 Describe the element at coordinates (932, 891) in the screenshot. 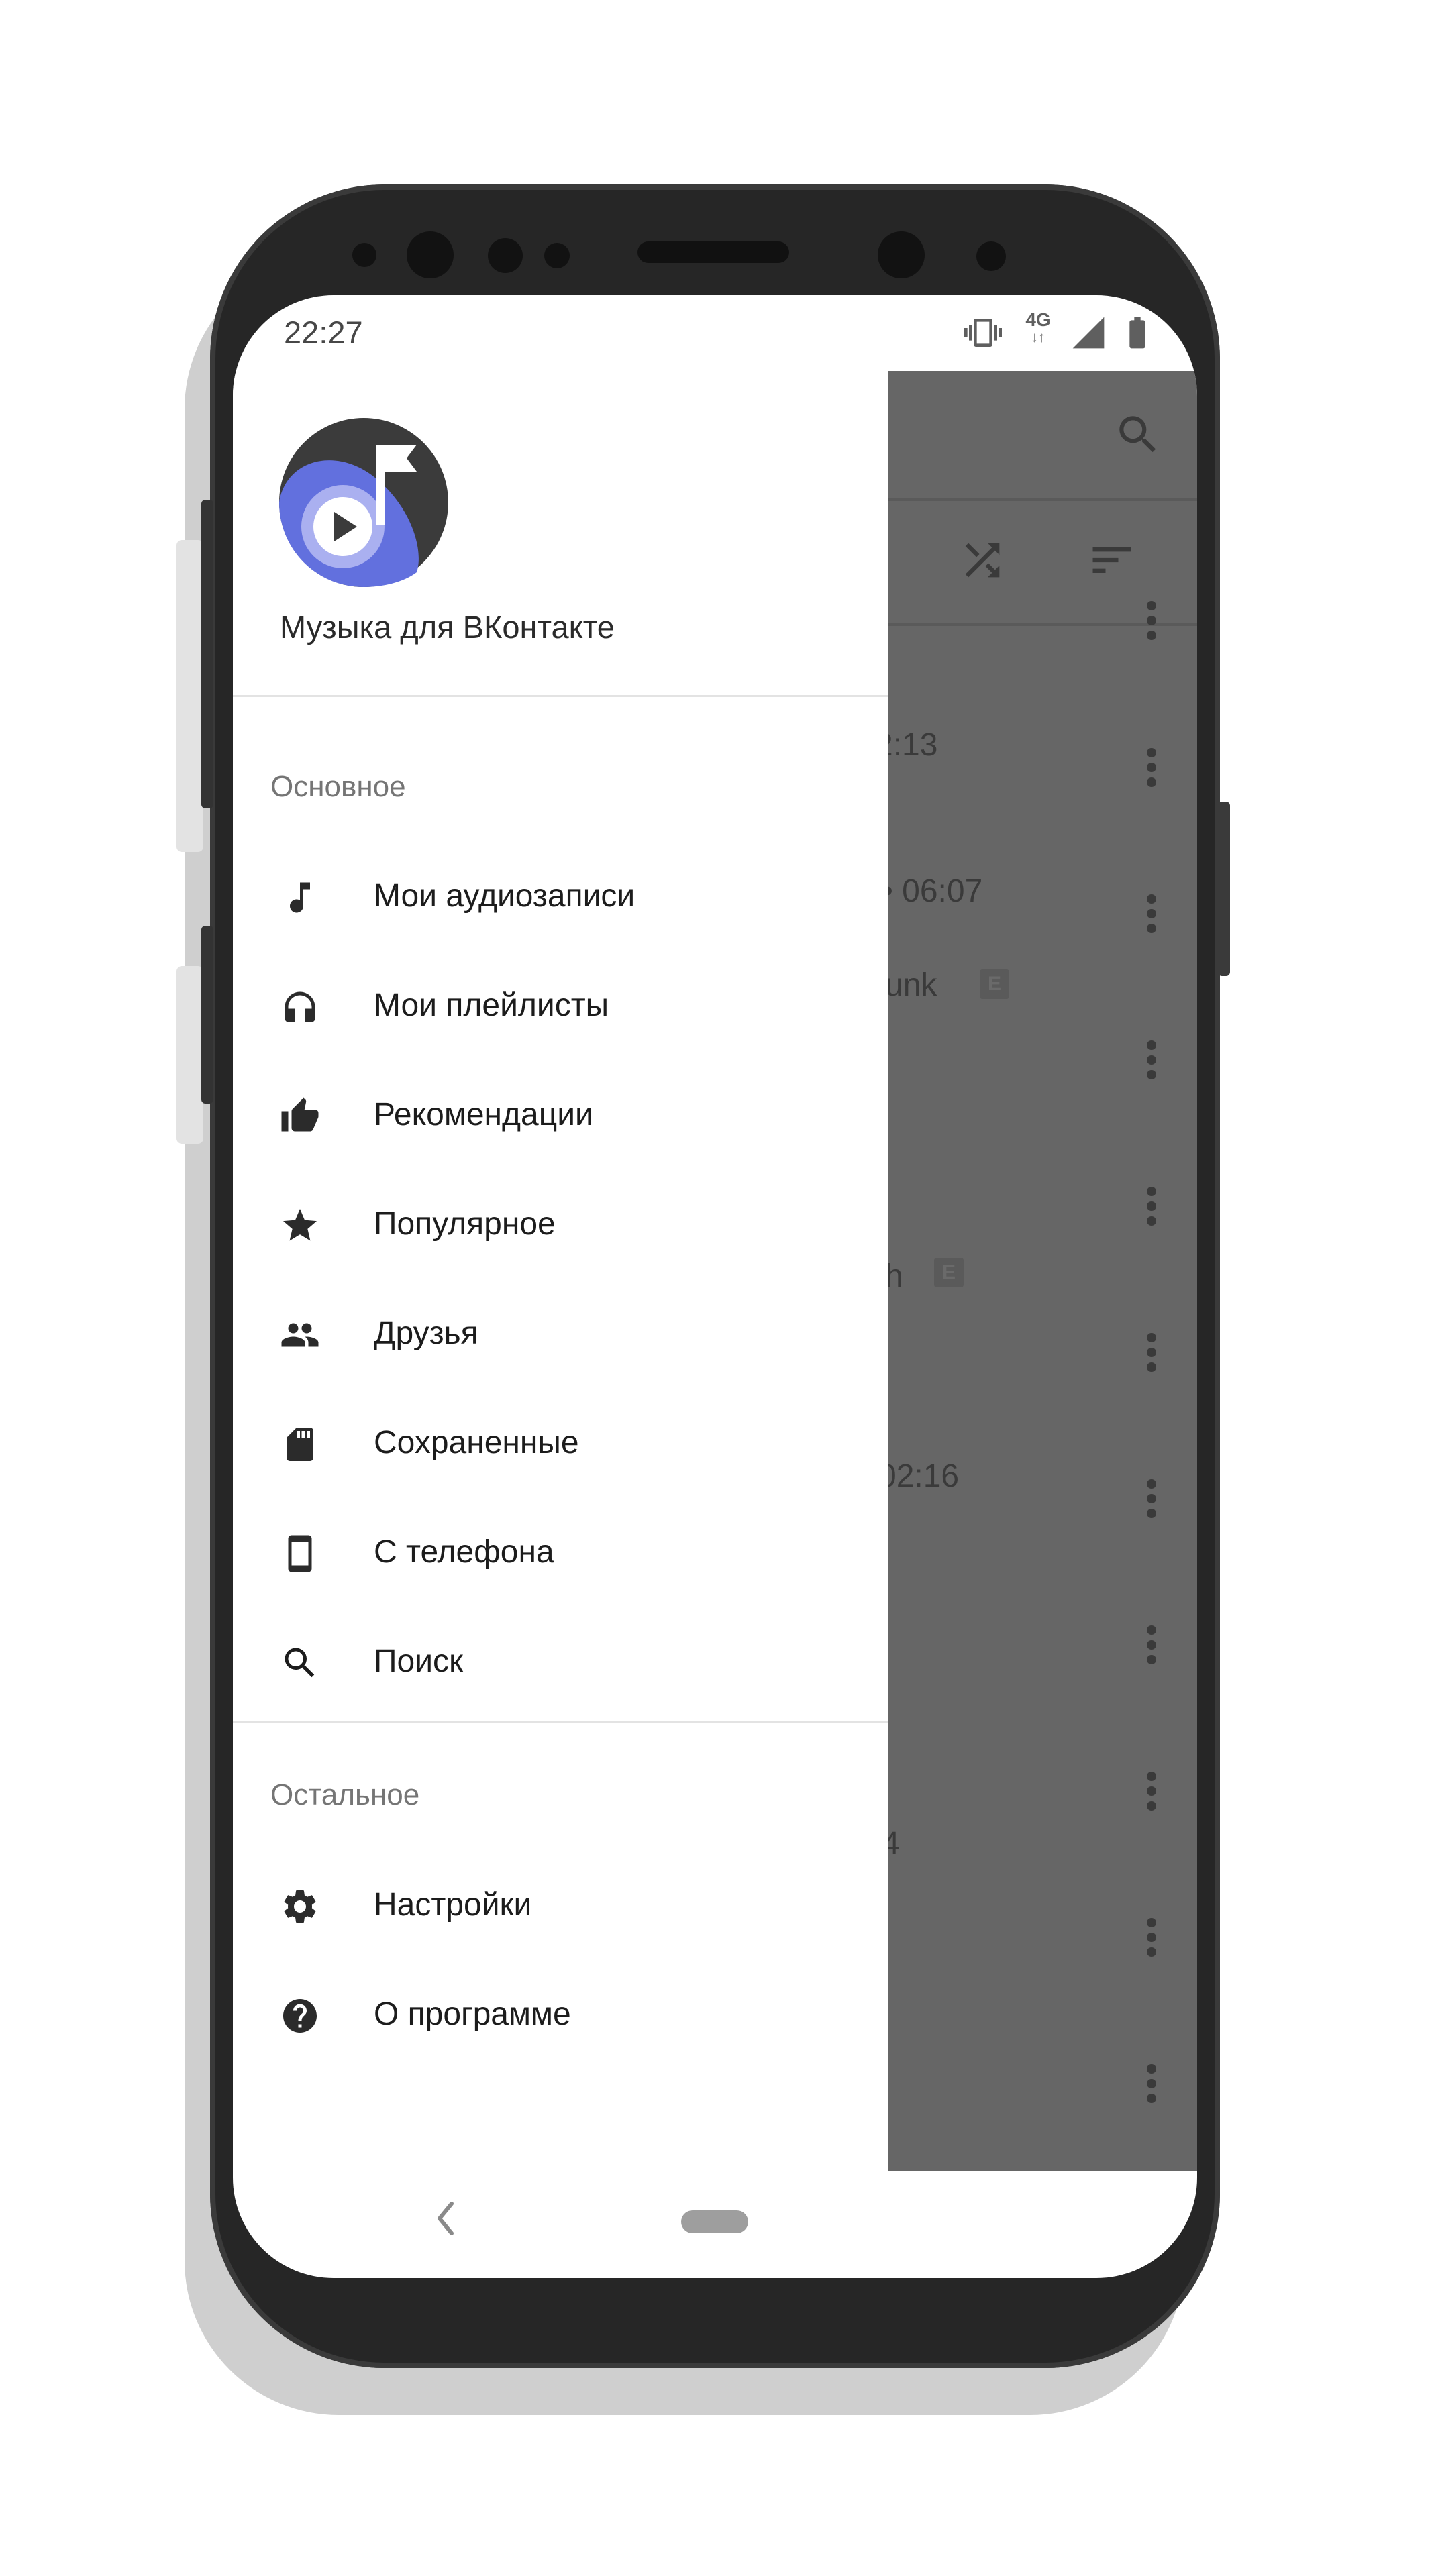

I see `track-duration: • 06:07` at that location.